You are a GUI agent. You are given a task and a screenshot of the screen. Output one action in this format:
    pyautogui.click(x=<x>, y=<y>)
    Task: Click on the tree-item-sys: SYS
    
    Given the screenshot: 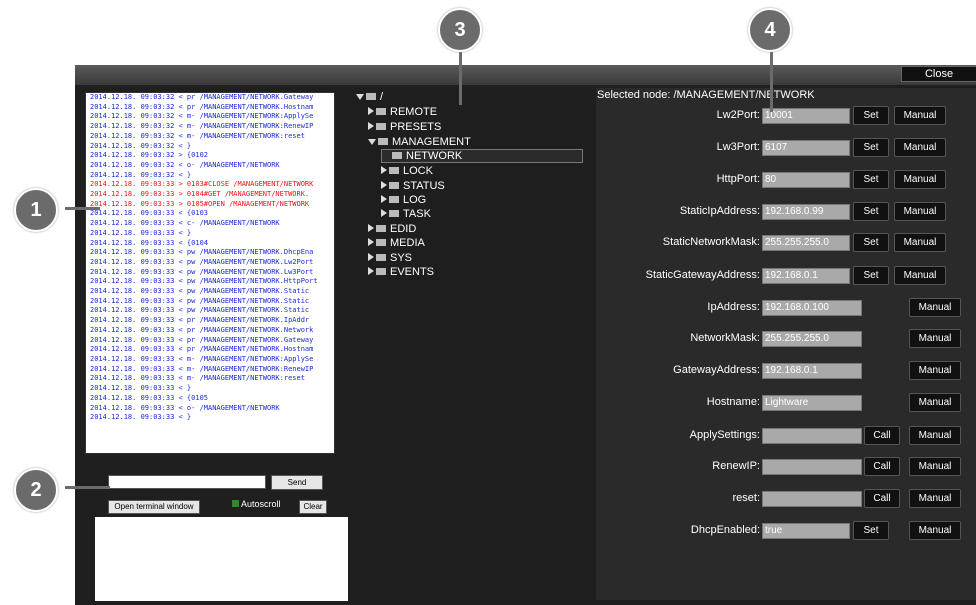 What is the action you would take?
    pyautogui.click(x=390, y=258)
    